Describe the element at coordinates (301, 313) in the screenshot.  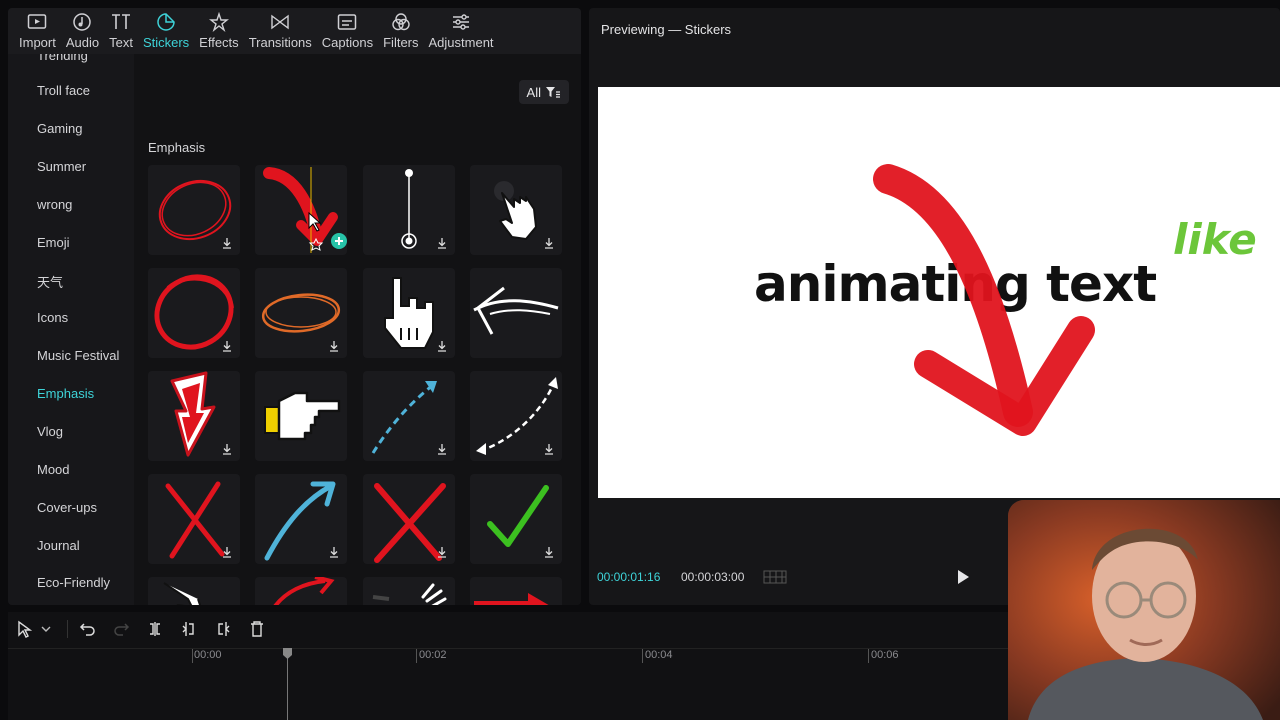
I see `sticker-orange-oval` at that location.